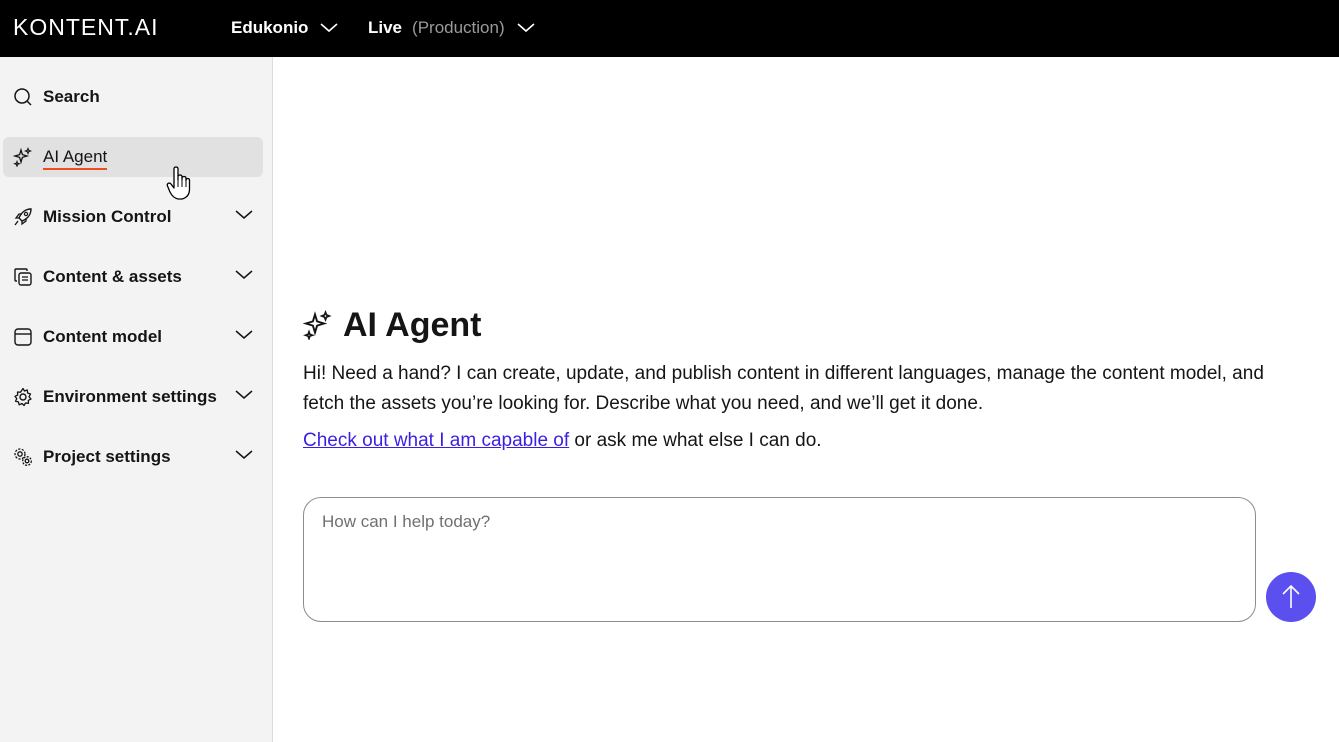 This screenshot has height=742, width=1339. Describe the element at coordinates (107, 456) in the screenshot. I see `sidebar-item-label: Project settings` at that location.